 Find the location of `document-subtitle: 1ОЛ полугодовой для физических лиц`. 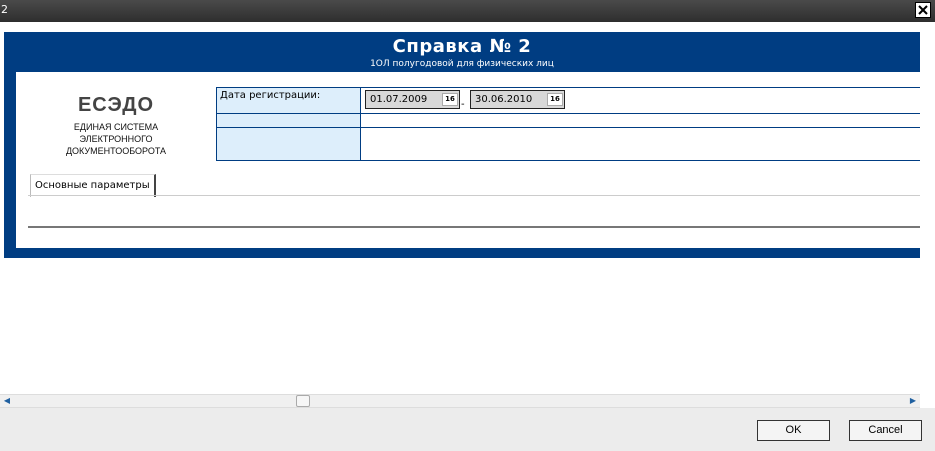

document-subtitle: 1ОЛ полугодовой для физических лиц is located at coordinates (462, 64).